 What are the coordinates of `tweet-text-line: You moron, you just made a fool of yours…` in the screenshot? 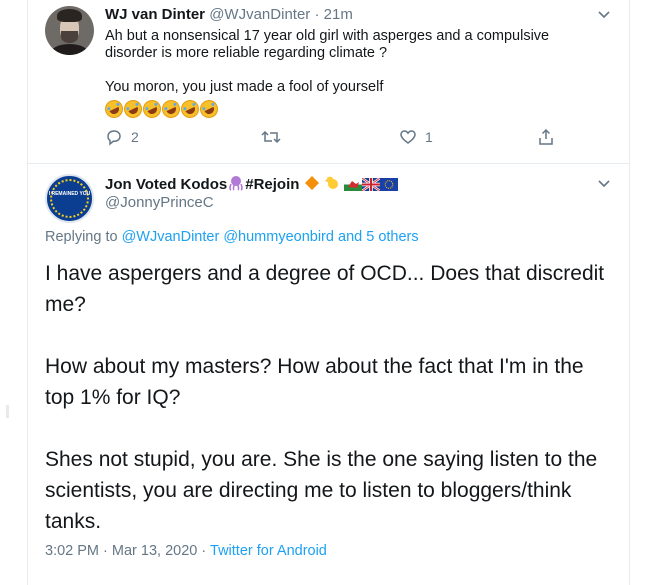 It's located at (244, 87).